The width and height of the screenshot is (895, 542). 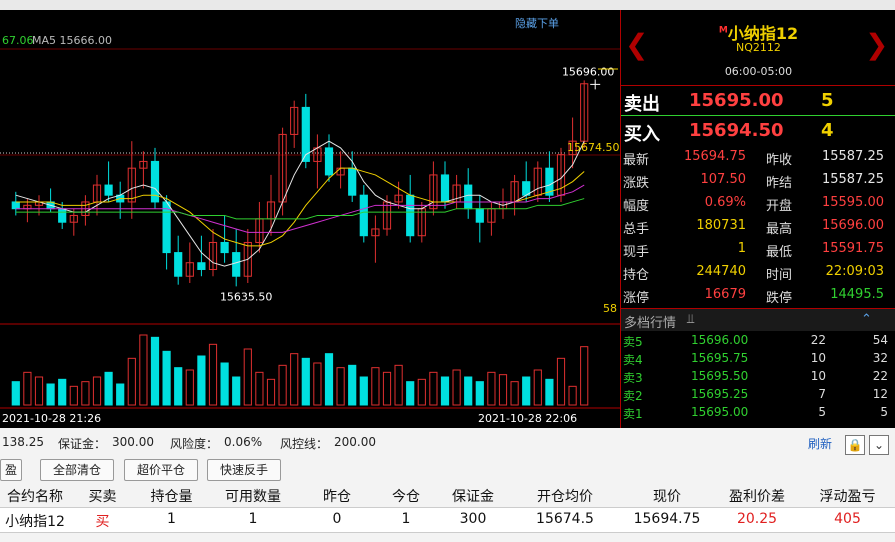 What do you see at coordinates (758, 341) in the screenshot?
I see `depth-row: 卖5 15696.00 22 54` at bounding box center [758, 341].